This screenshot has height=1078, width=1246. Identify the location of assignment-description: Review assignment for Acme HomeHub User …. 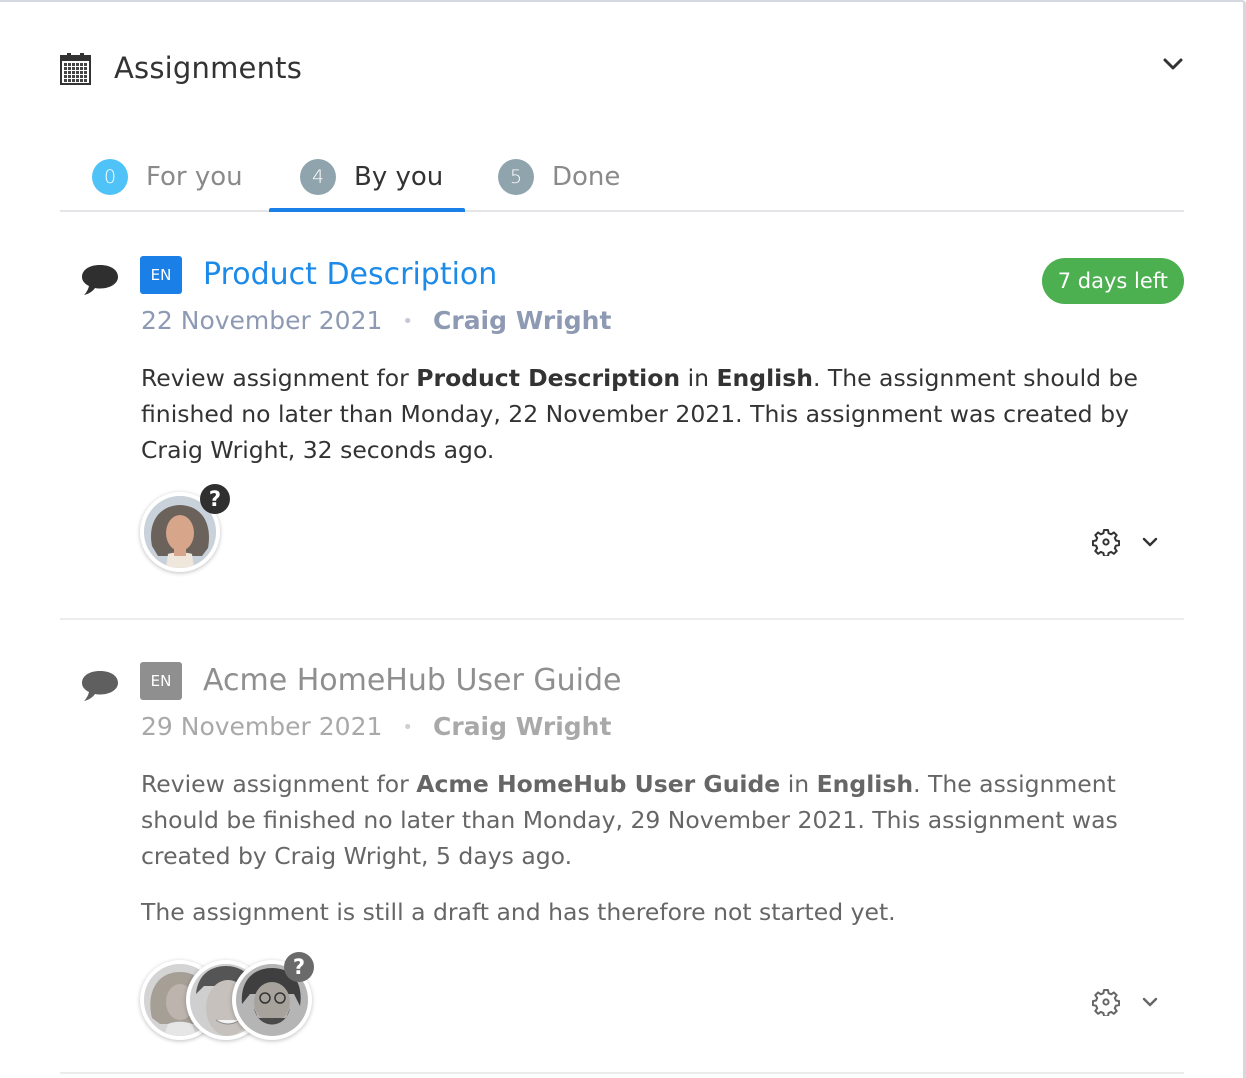
(656, 820).